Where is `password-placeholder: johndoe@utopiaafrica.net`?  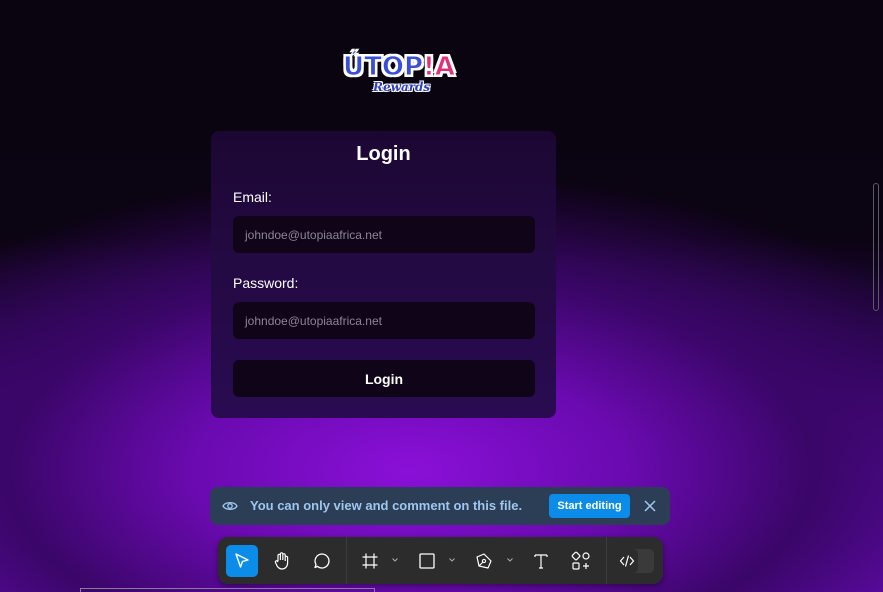
password-placeholder: johndoe@utopiaafrica.net is located at coordinates (313, 320).